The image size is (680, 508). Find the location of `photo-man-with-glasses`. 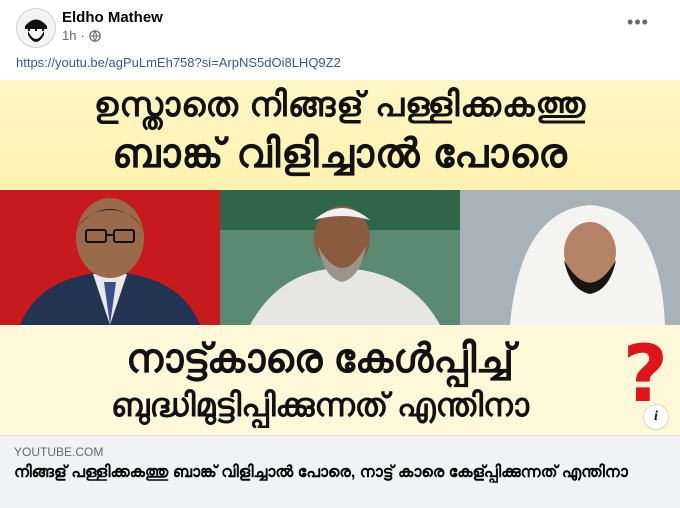

photo-man-with-glasses is located at coordinates (110, 257).